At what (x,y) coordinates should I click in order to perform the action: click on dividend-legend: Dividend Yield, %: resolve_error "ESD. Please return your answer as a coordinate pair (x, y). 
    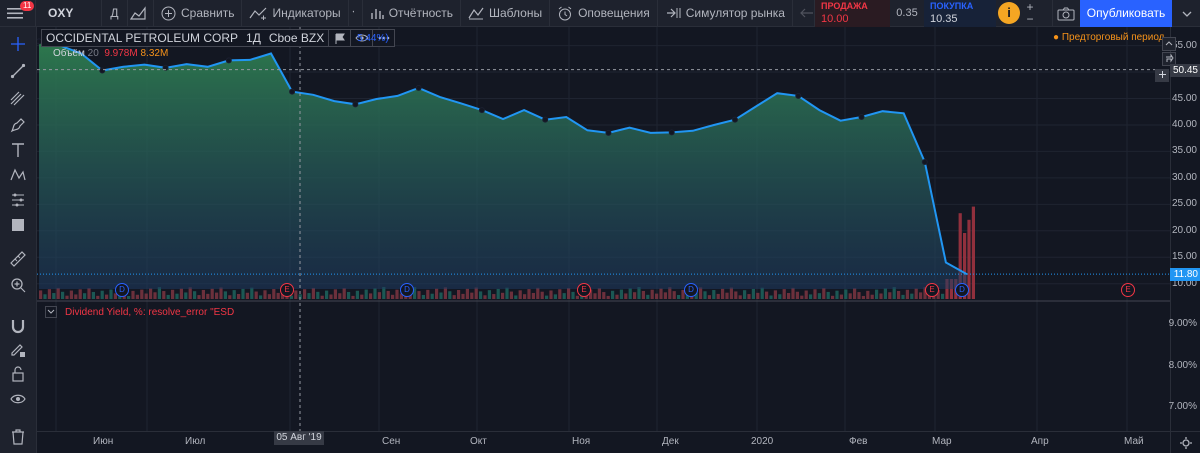
    Looking at the image, I should click on (139, 312).